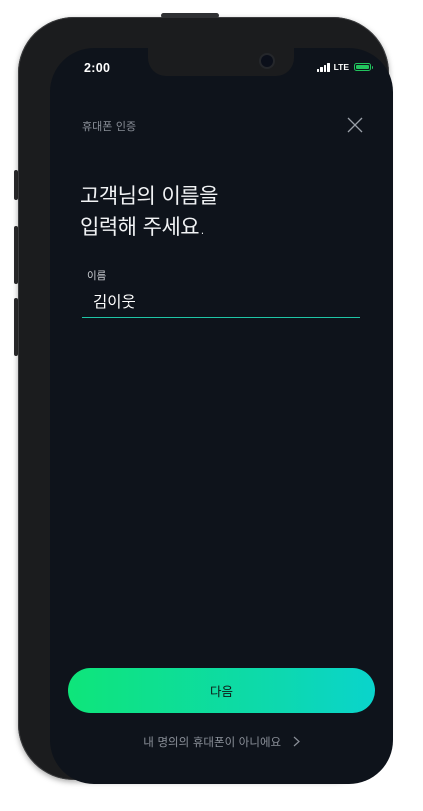 The height and width of the screenshot is (811, 423). I want to click on page-title: 휴대폰 인증, so click(109, 126).